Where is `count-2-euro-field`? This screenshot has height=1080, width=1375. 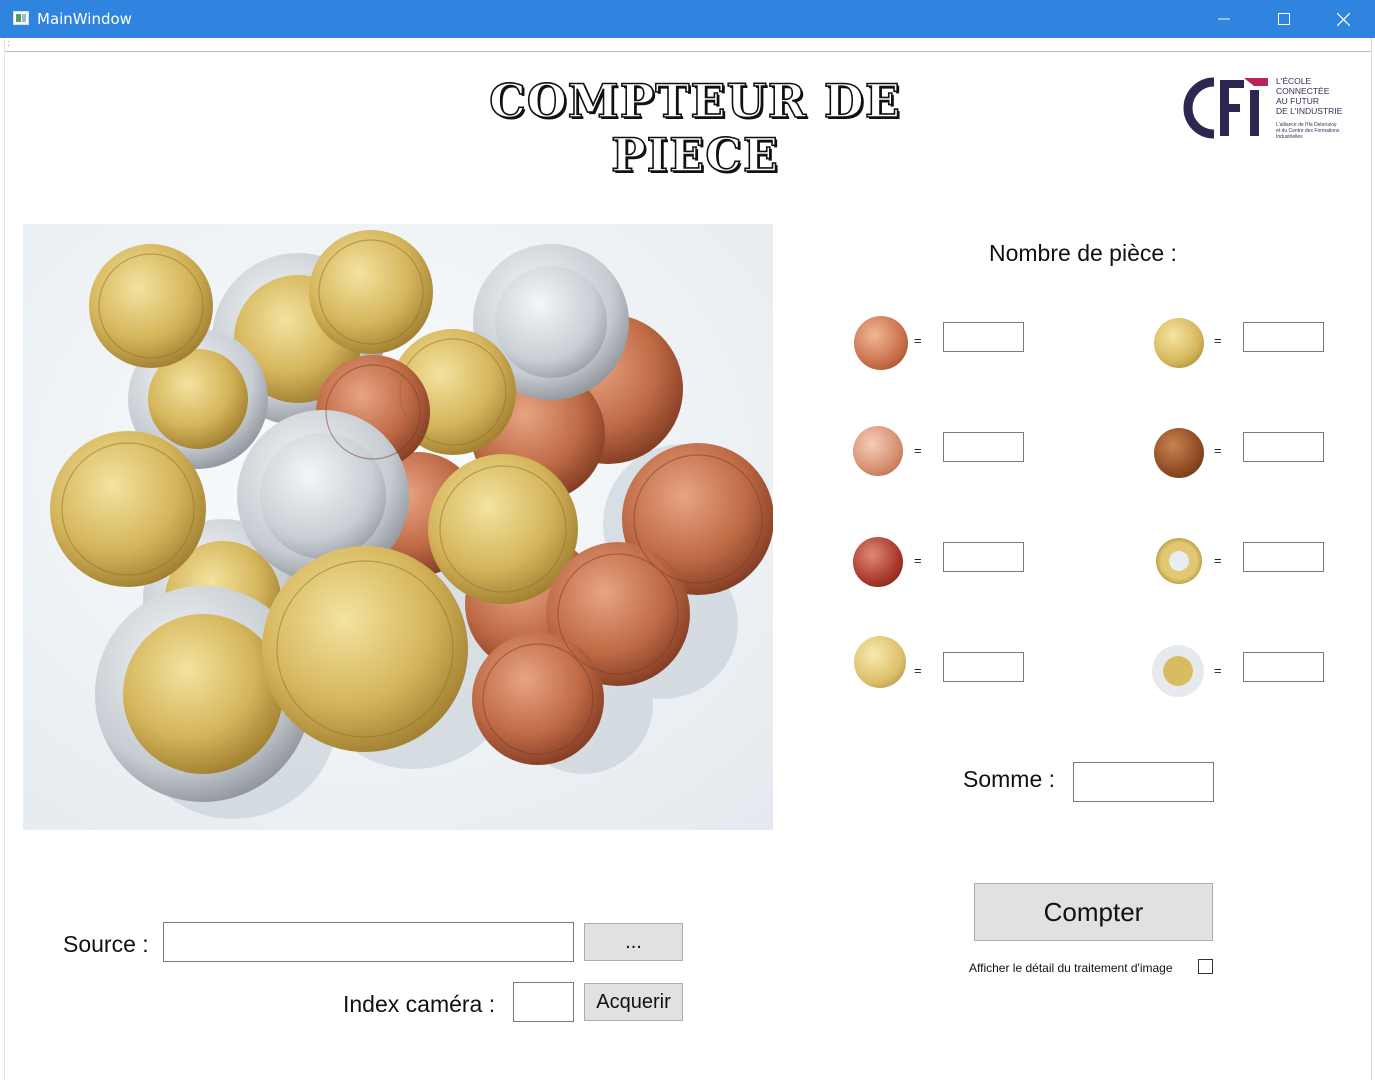
count-2-euro-field is located at coordinates (1283, 667).